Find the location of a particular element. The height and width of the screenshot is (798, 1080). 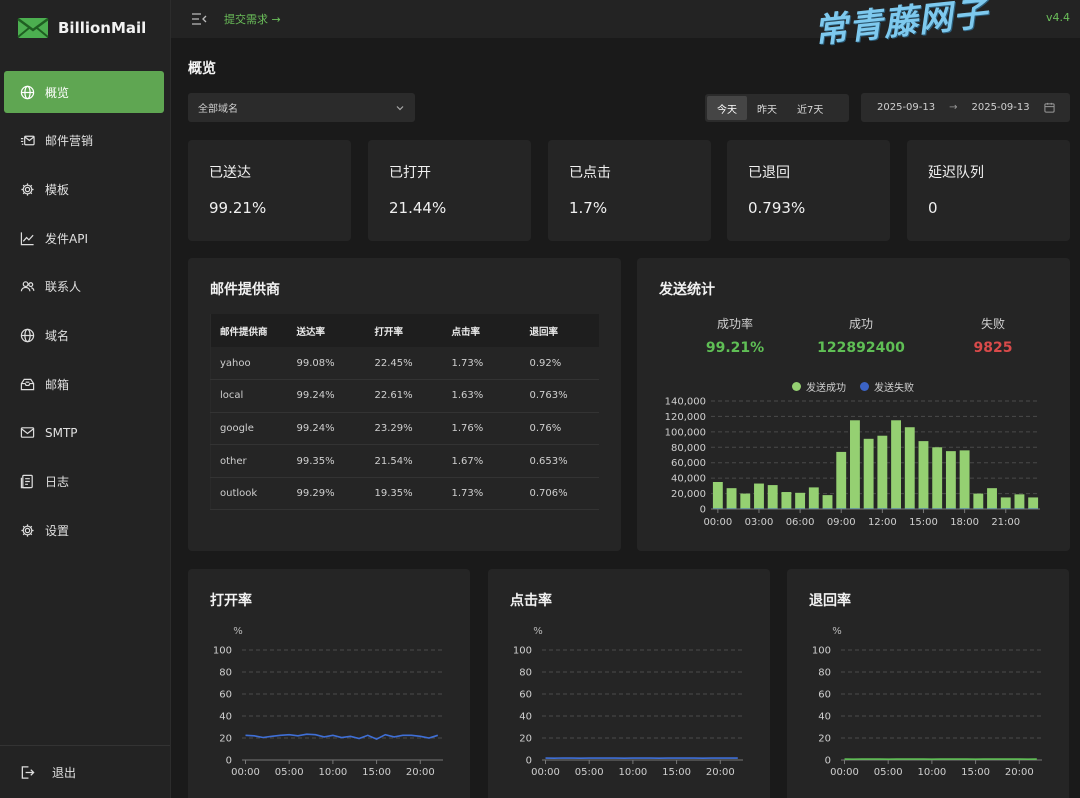

menu-collapse-icon is located at coordinates (199, 19).